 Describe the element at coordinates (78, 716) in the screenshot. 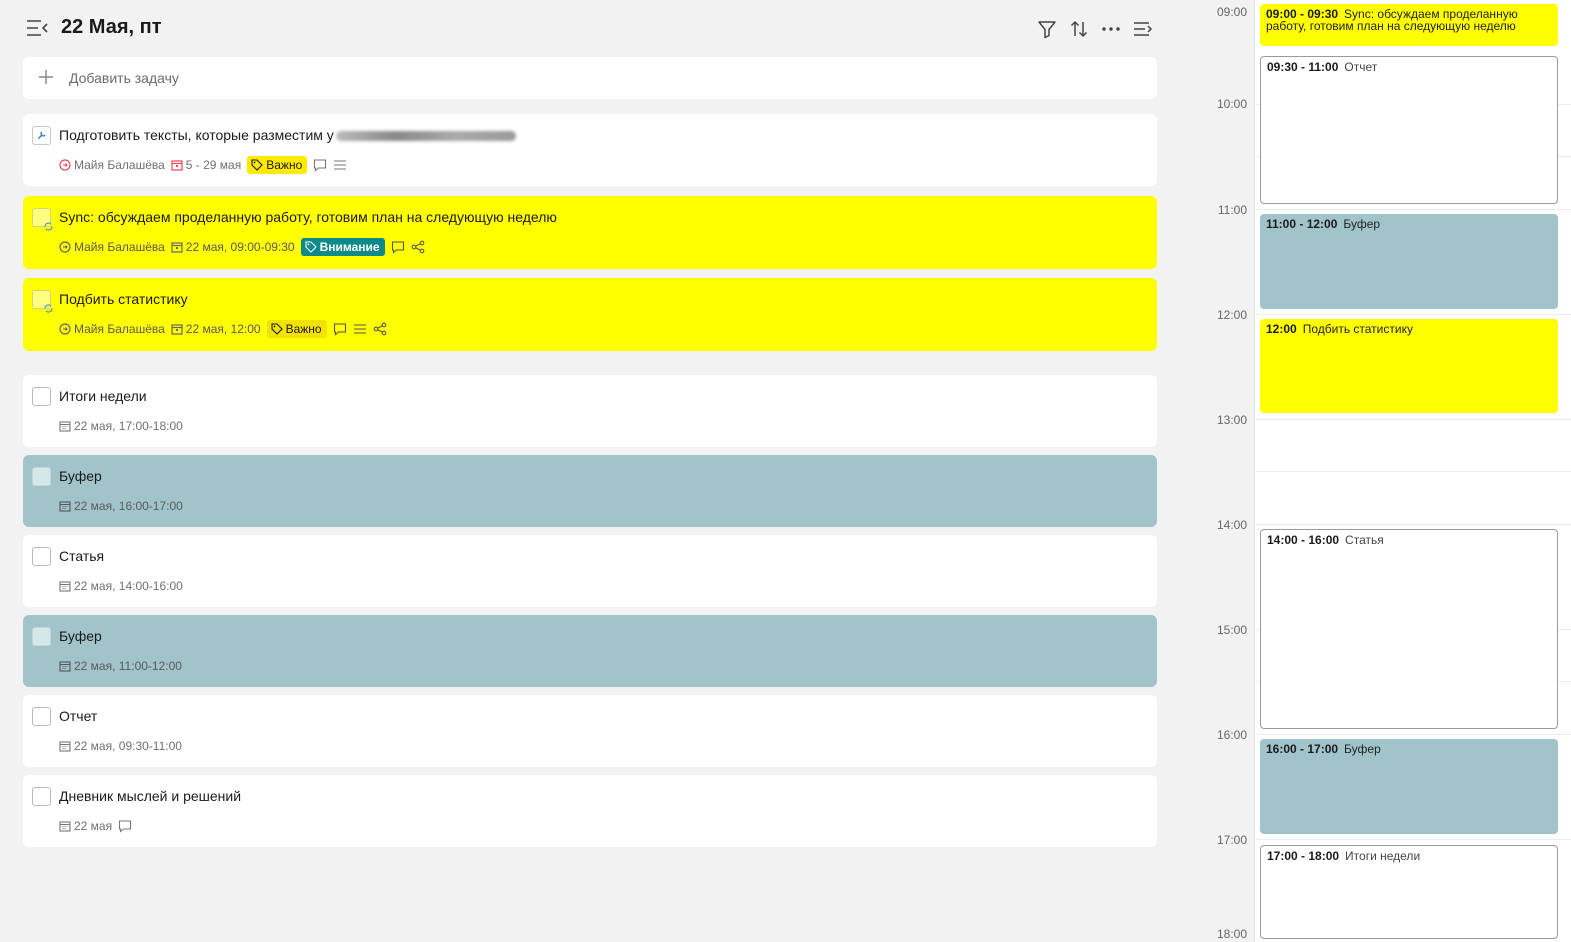

I see `task-title: Отчет` at that location.